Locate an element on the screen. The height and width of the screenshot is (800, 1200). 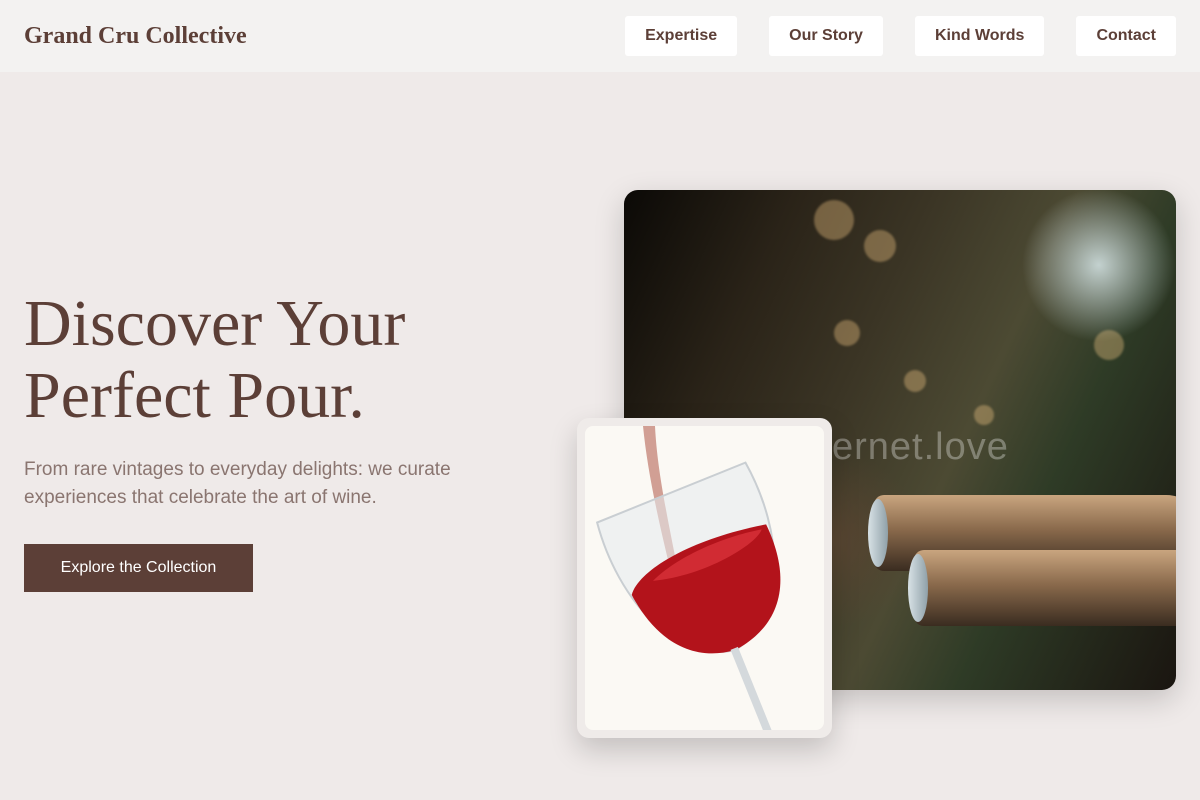
wine-glass-icon is located at coordinates (688, 578).